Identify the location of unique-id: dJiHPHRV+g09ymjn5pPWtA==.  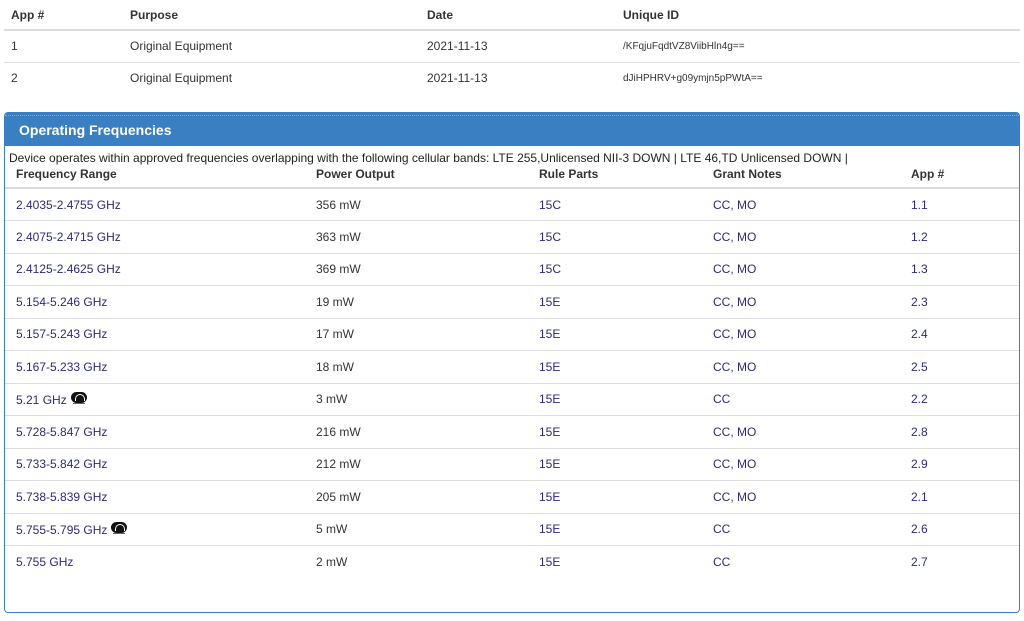
(693, 78).